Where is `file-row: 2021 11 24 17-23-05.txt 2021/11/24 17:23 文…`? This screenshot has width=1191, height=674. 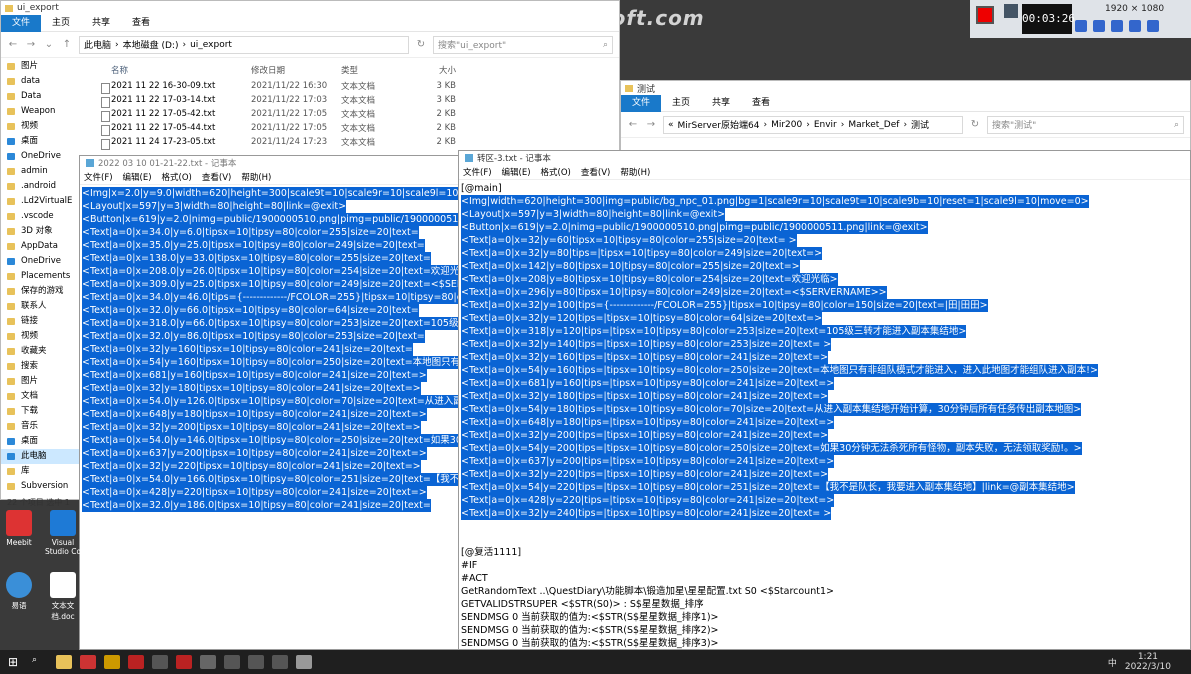 file-row: 2021 11 24 17-23-05.txt 2021/11/24 17:23 文… is located at coordinates (361, 142).